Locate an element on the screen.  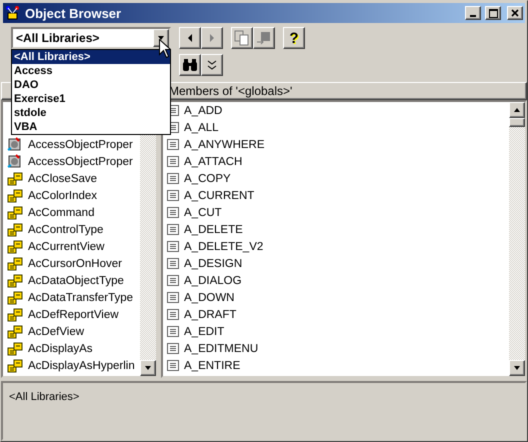
class-item: AcColorIndex is located at coordinates (71, 195).